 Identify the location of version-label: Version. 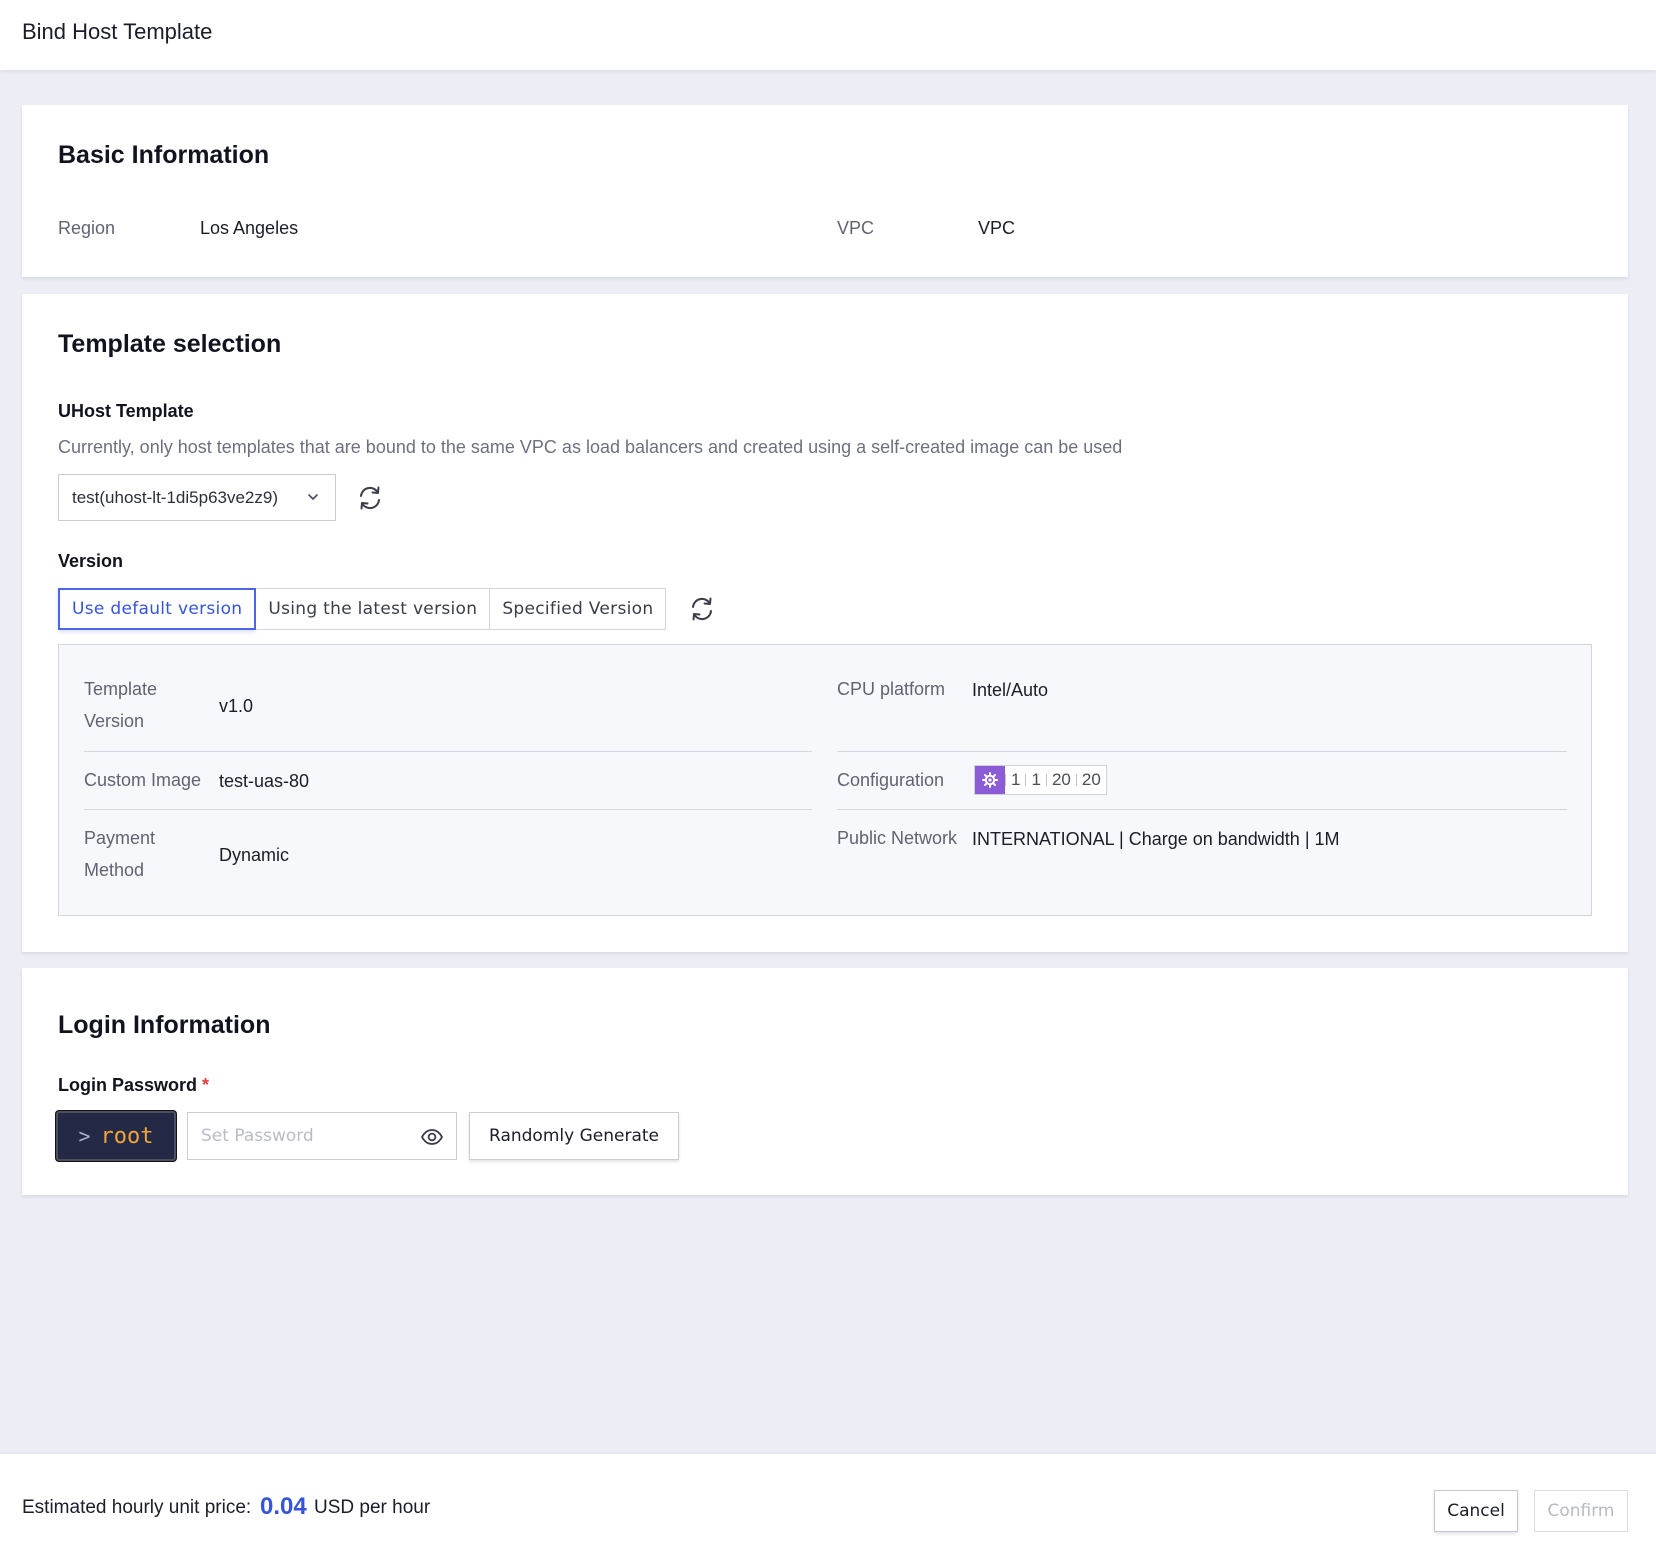
(91, 561).